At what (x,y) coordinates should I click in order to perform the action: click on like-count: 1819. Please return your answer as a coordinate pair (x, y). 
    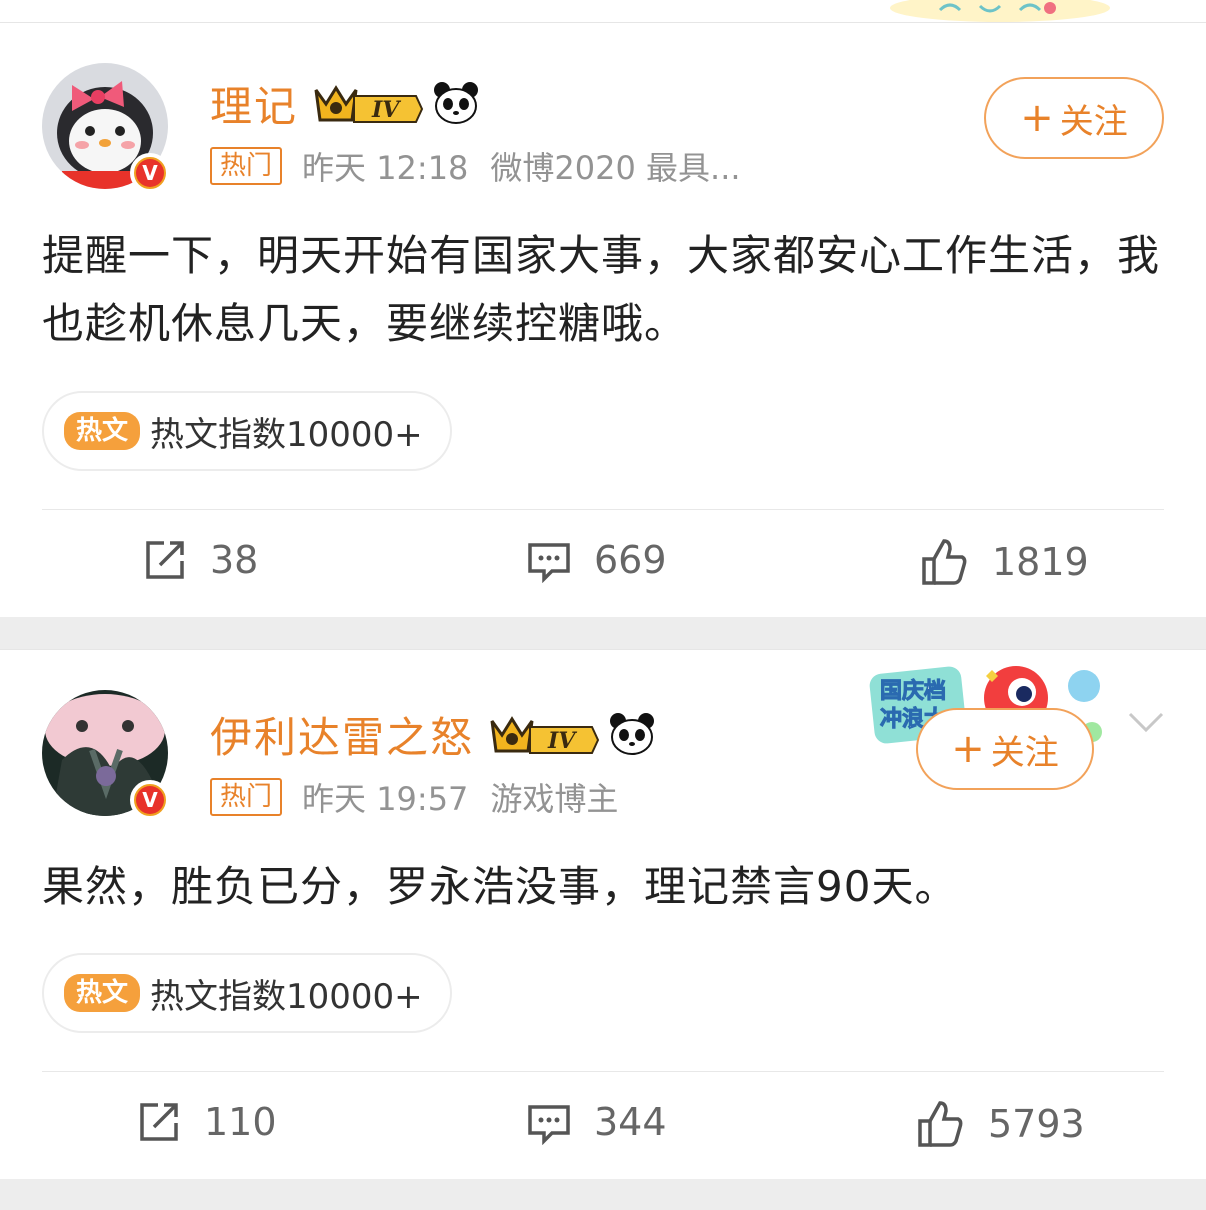
    Looking at the image, I should click on (1040, 562).